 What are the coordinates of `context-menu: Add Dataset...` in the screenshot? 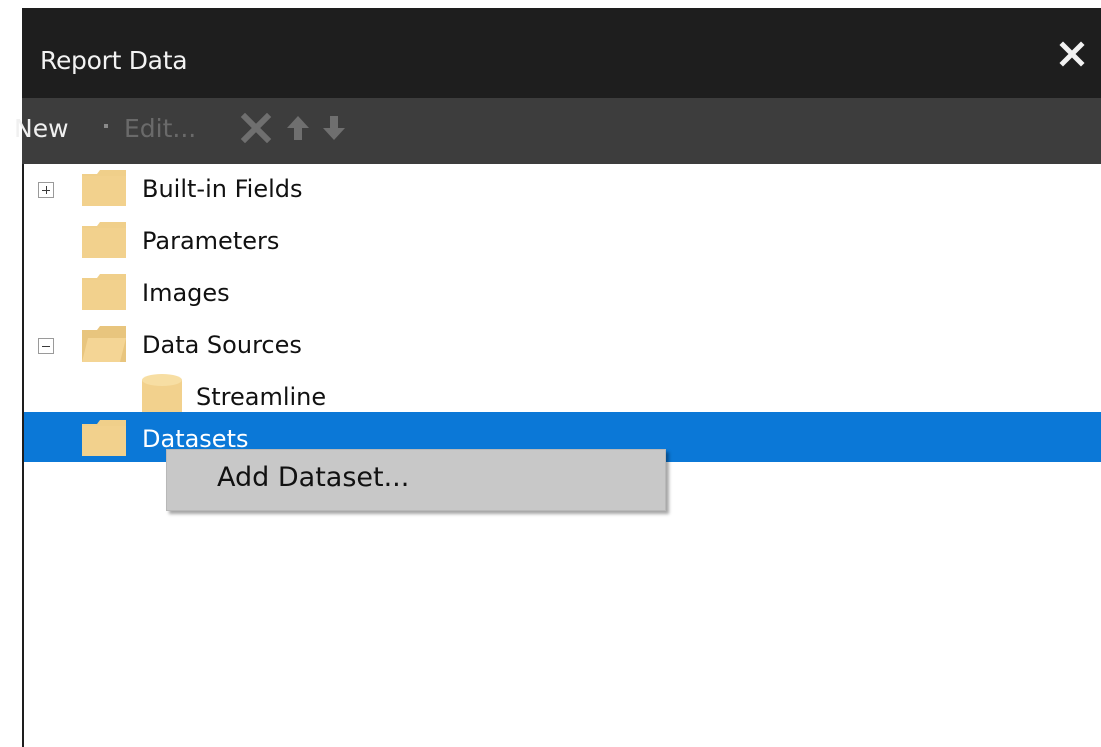 It's located at (416, 480).